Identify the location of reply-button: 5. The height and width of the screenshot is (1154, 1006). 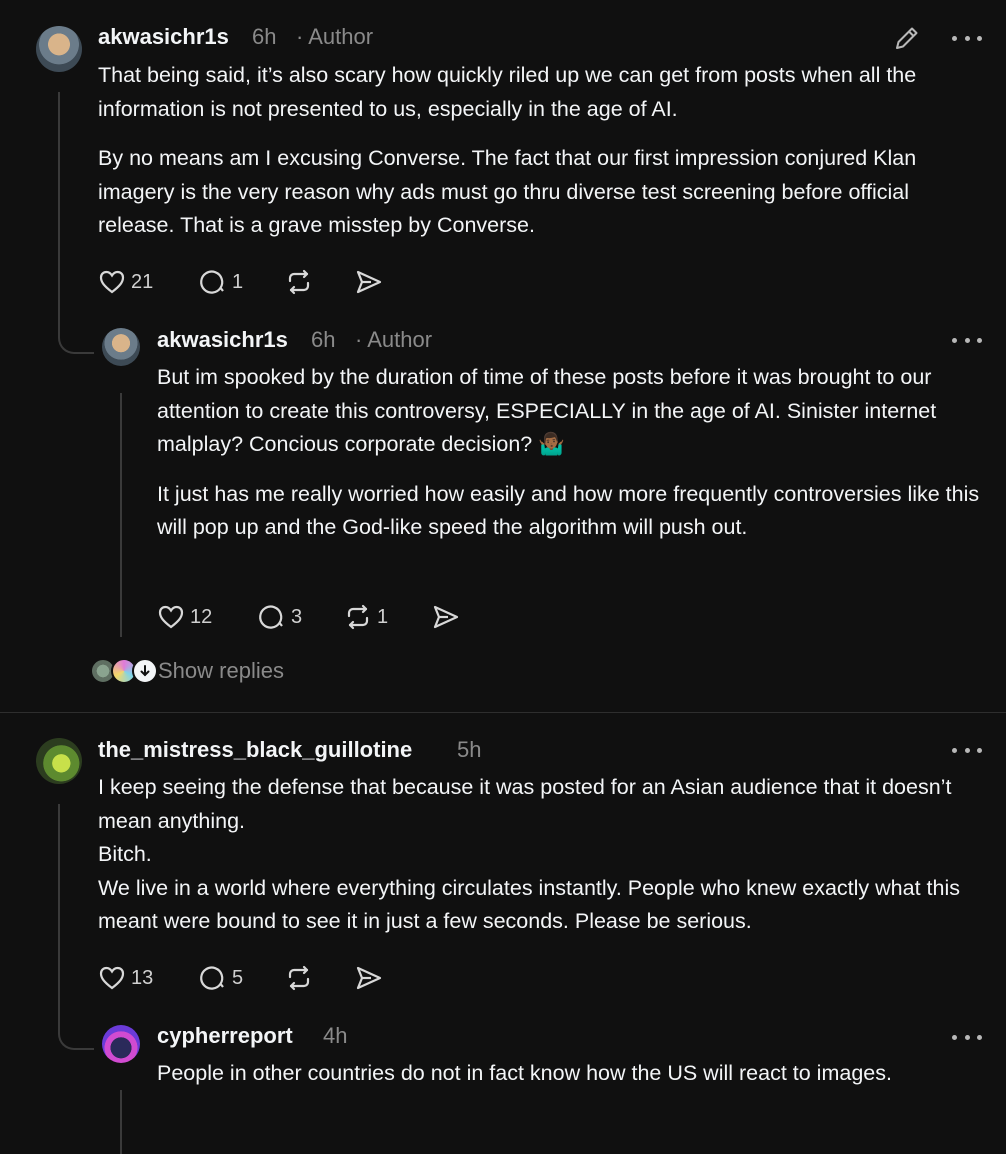
(221, 978).